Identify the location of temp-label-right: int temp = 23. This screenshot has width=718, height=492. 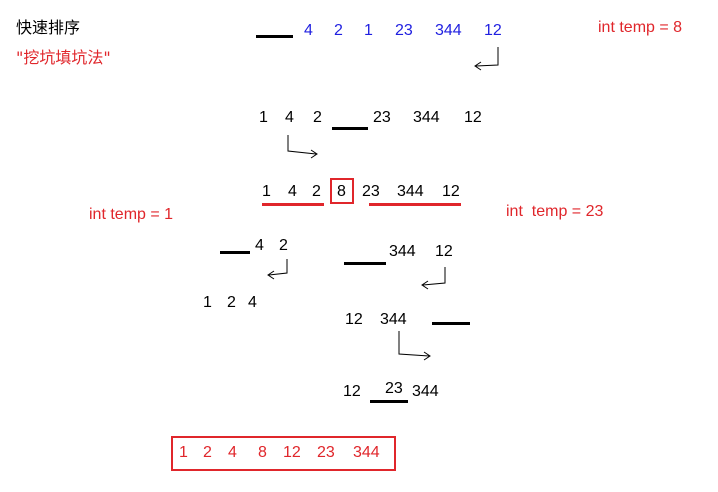
(555, 211).